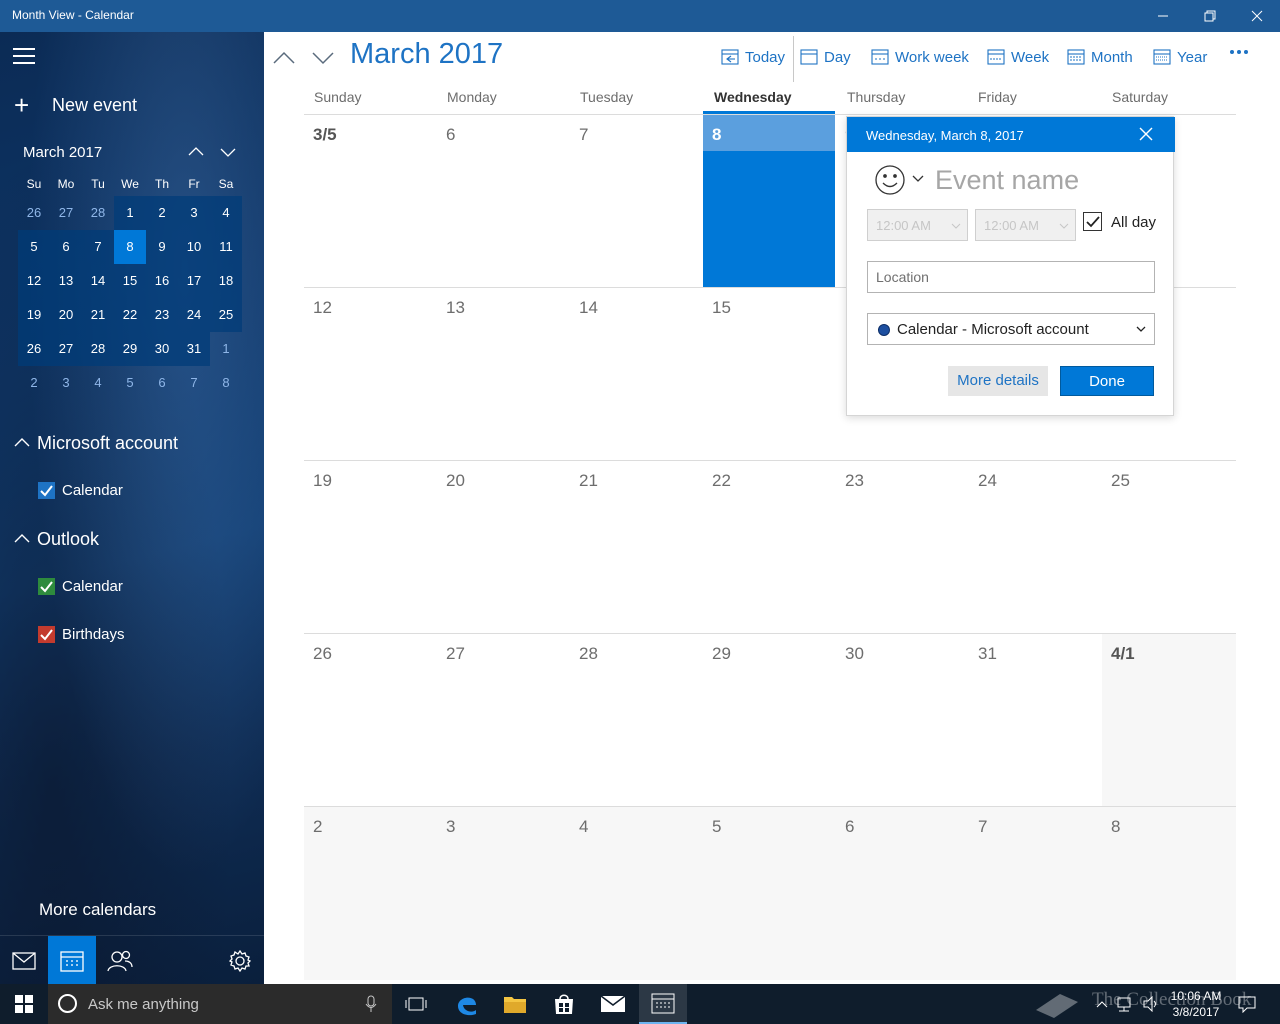 This screenshot has height=1024, width=1280. Describe the element at coordinates (56, 539) in the screenshot. I see `account-outlook-header: Outlook` at that location.